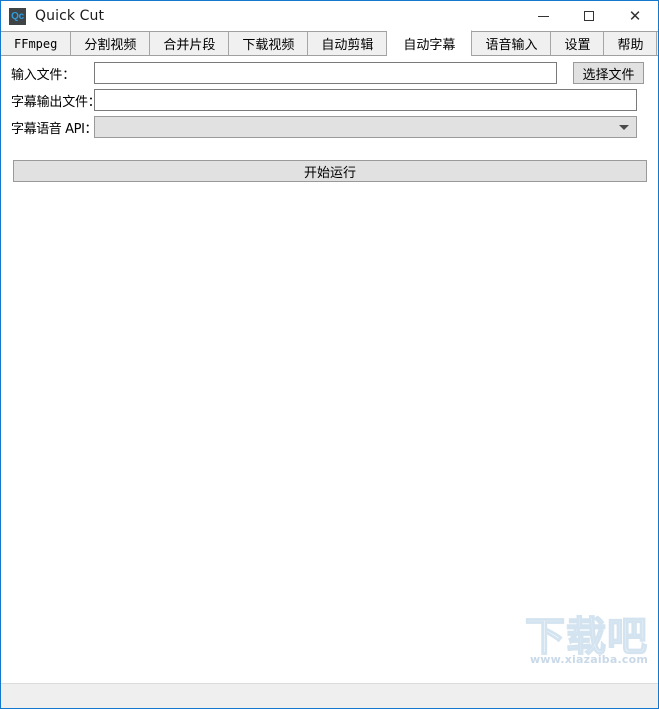 Image resolution: width=659 pixels, height=709 pixels. What do you see at coordinates (588, 659) in the screenshot?
I see `watermark-url: www.xiazaiba.com` at bounding box center [588, 659].